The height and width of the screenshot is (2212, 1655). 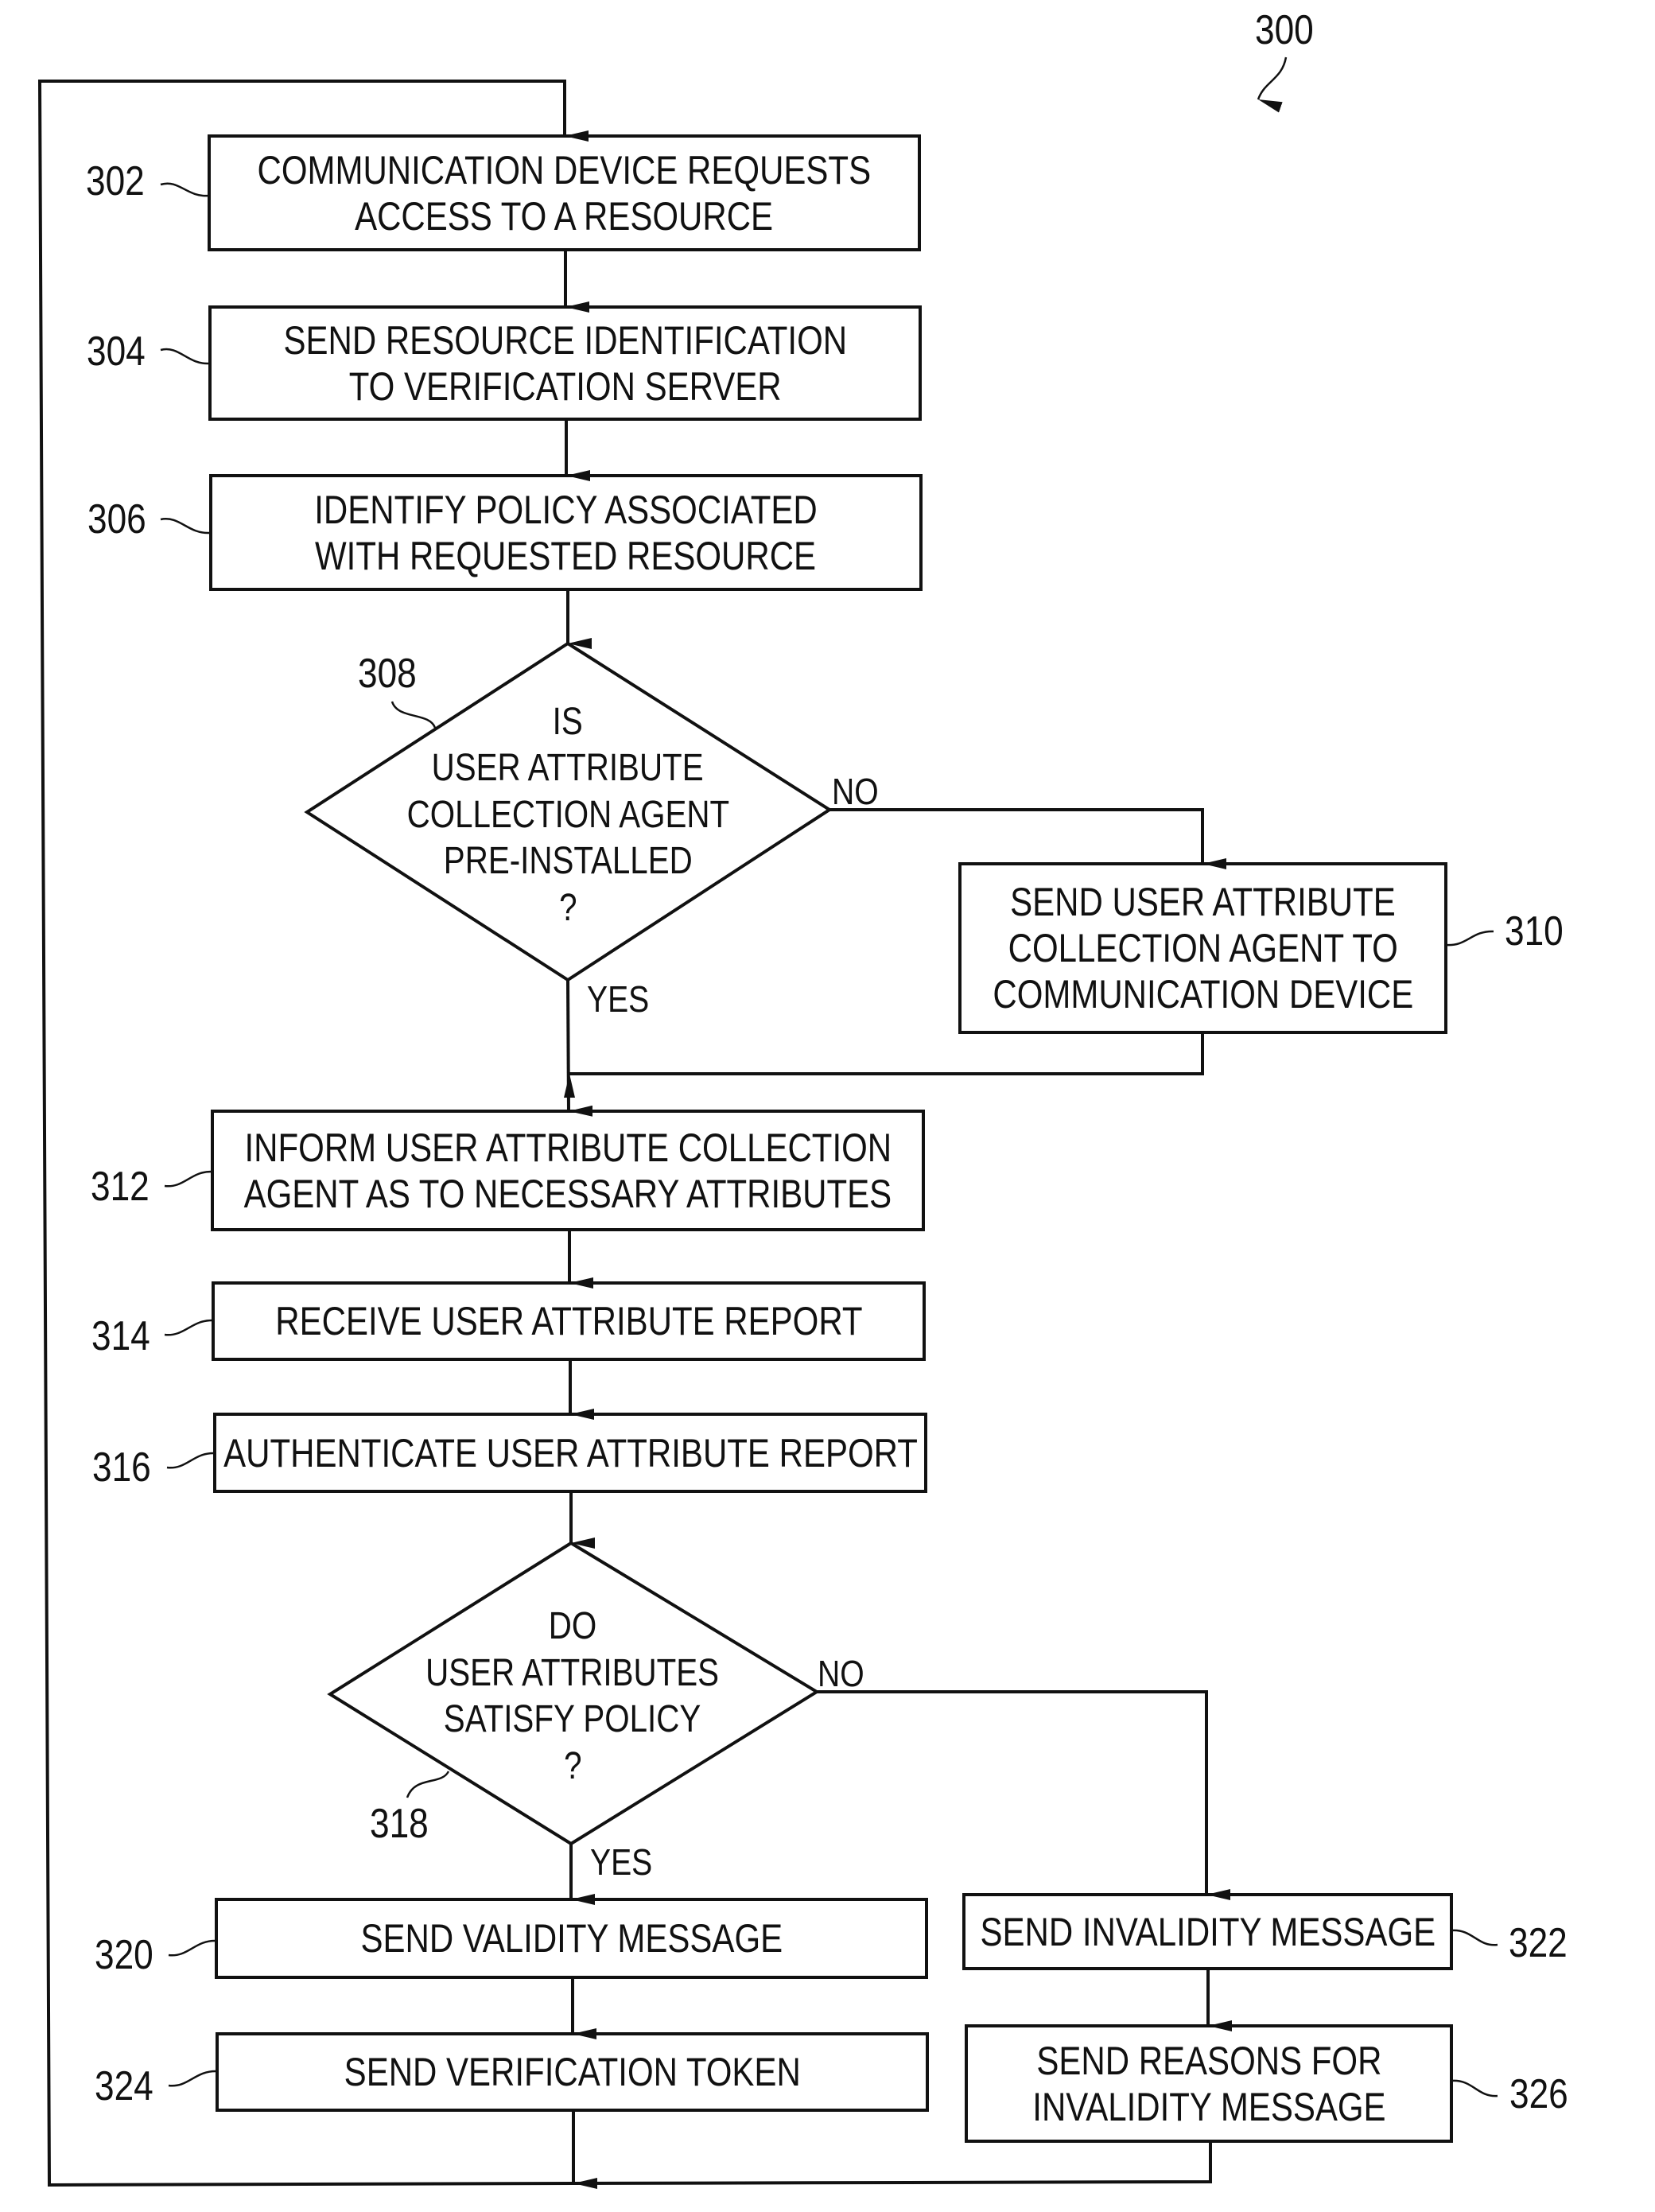 What do you see at coordinates (1203, 902) in the screenshot?
I see `step-310-line-1: SEND USER ATTRIBUTE` at bounding box center [1203, 902].